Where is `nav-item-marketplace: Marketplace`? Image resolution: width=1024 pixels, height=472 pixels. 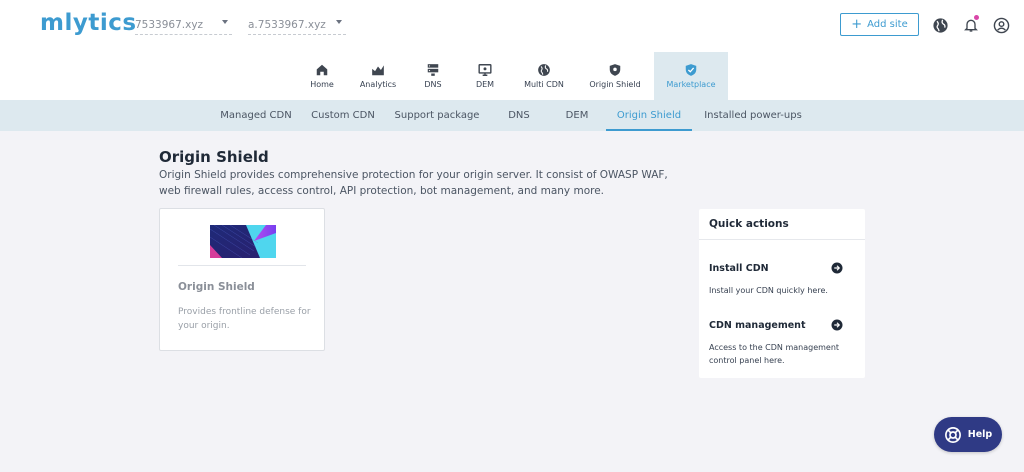
nav-item-marketplace: Marketplace is located at coordinates (691, 76).